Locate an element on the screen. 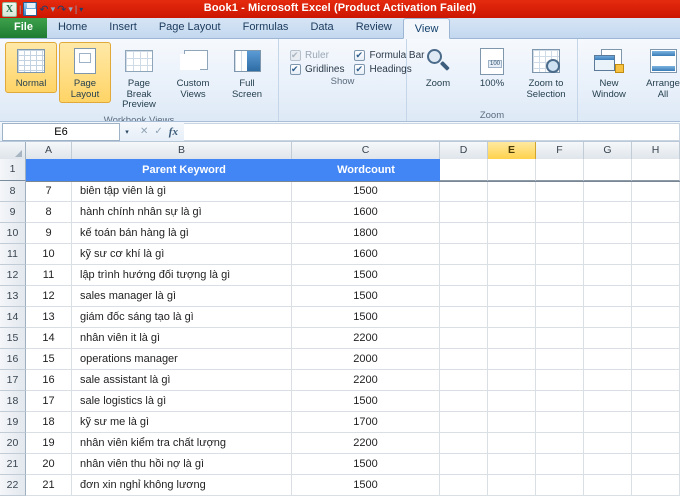 The height and width of the screenshot is (500, 680). cell-a: 16 is located at coordinates (49, 380).